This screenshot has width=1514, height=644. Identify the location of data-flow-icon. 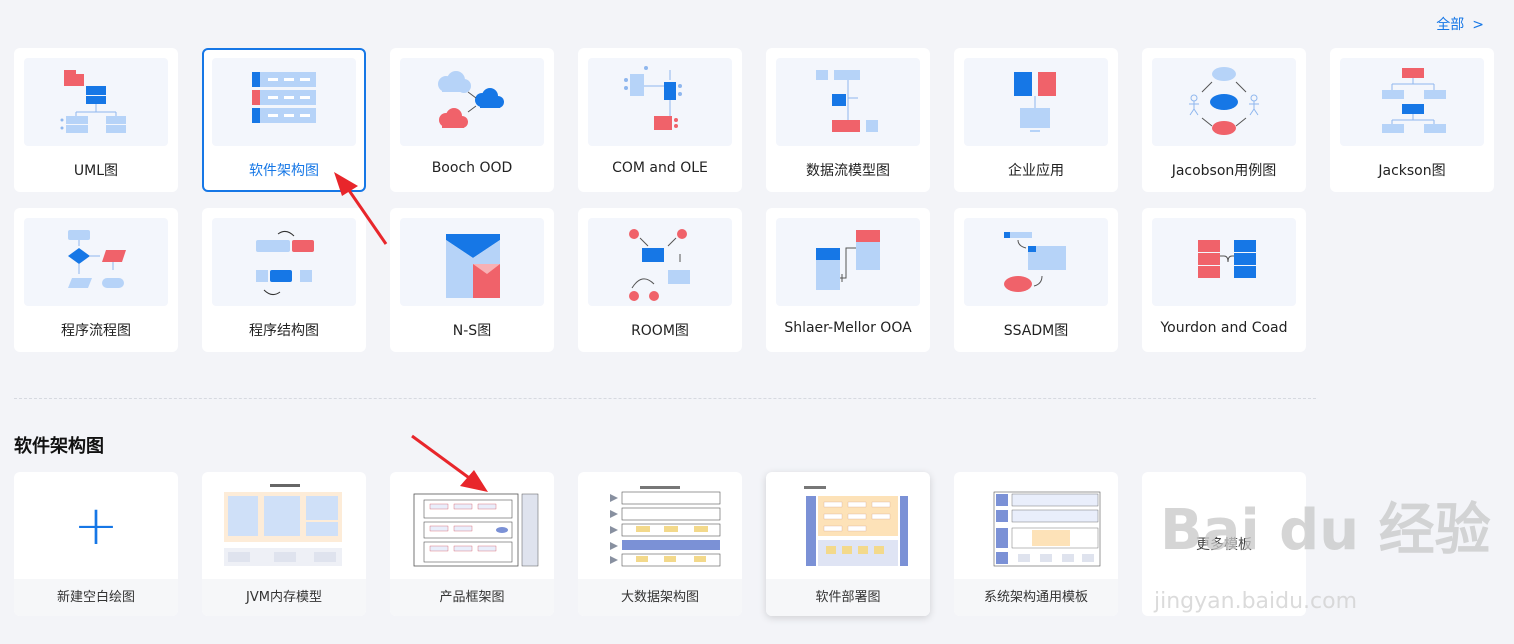
(848, 102).